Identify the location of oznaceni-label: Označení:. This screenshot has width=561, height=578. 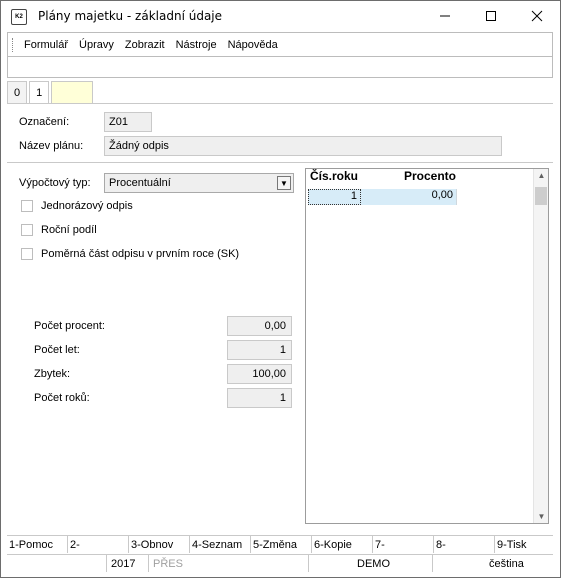
(44, 122).